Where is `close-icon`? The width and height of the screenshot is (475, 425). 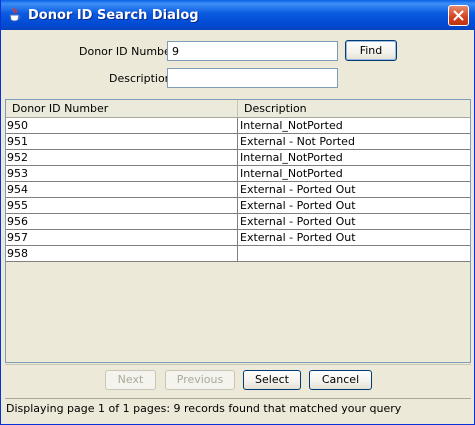 close-icon is located at coordinates (458, 15).